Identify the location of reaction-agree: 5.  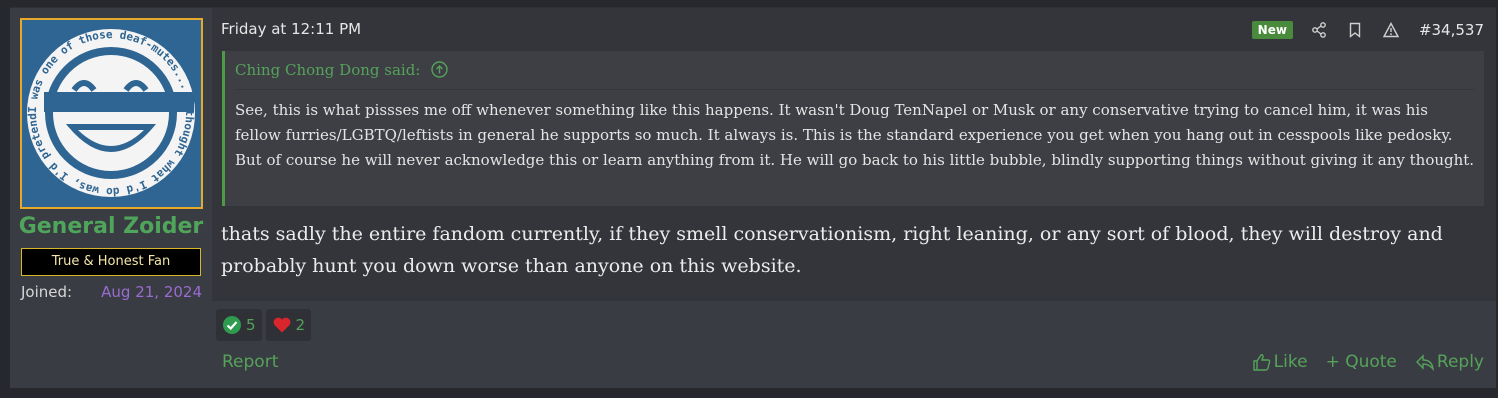
(239, 325).